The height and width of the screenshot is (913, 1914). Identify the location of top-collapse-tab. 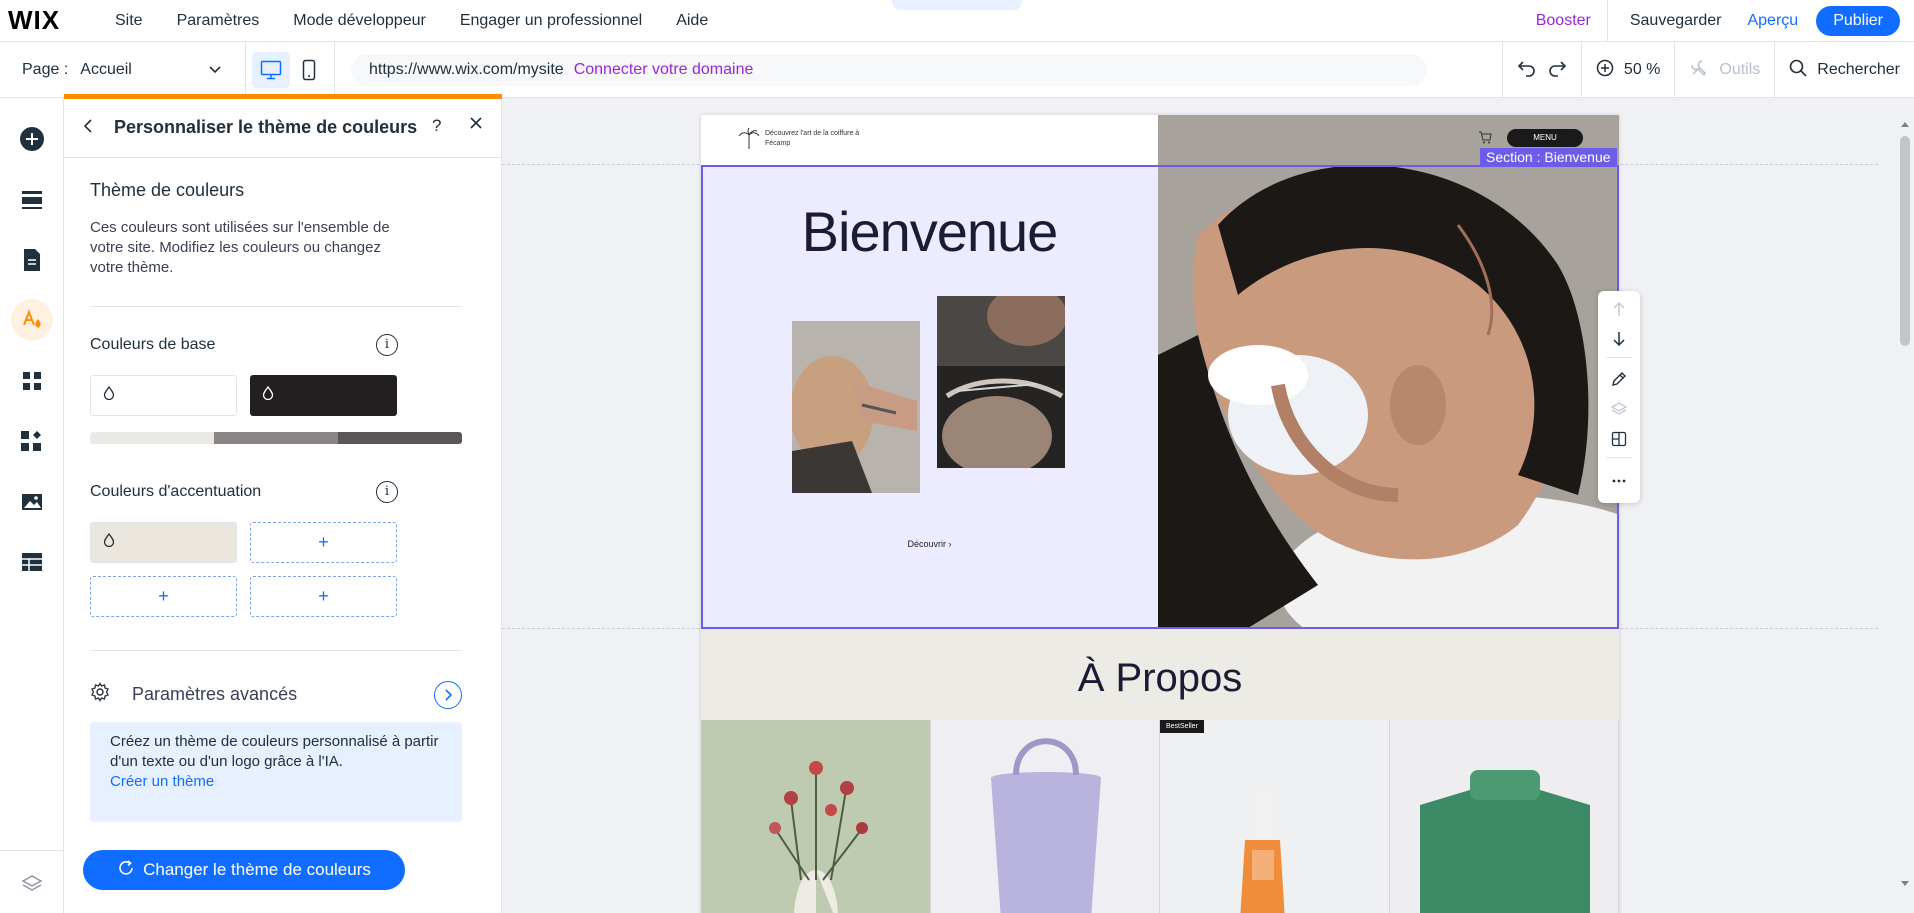
(957, 5).